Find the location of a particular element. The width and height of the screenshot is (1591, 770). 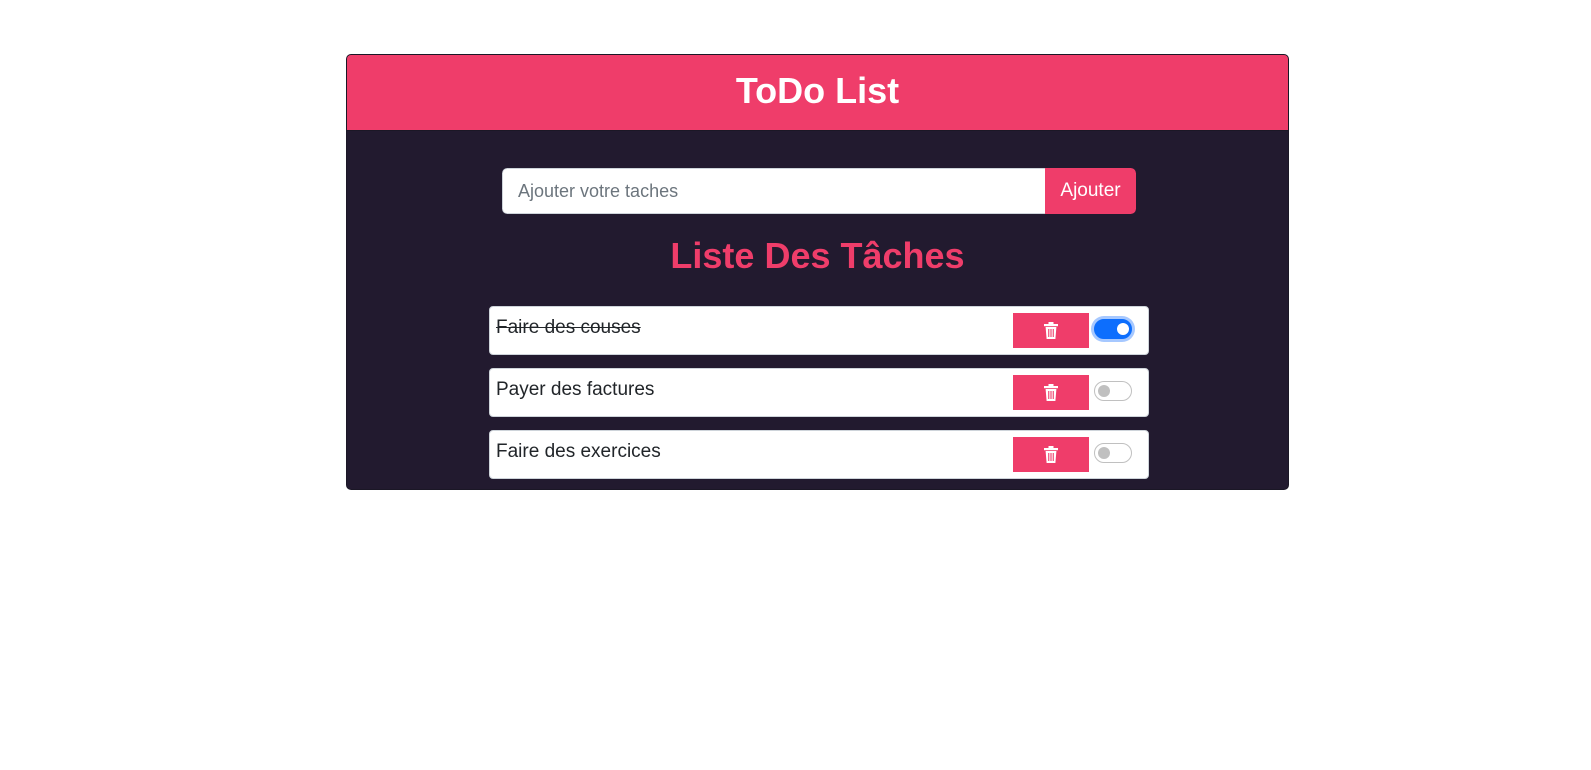

task-input is located at coordinates (773, 191).